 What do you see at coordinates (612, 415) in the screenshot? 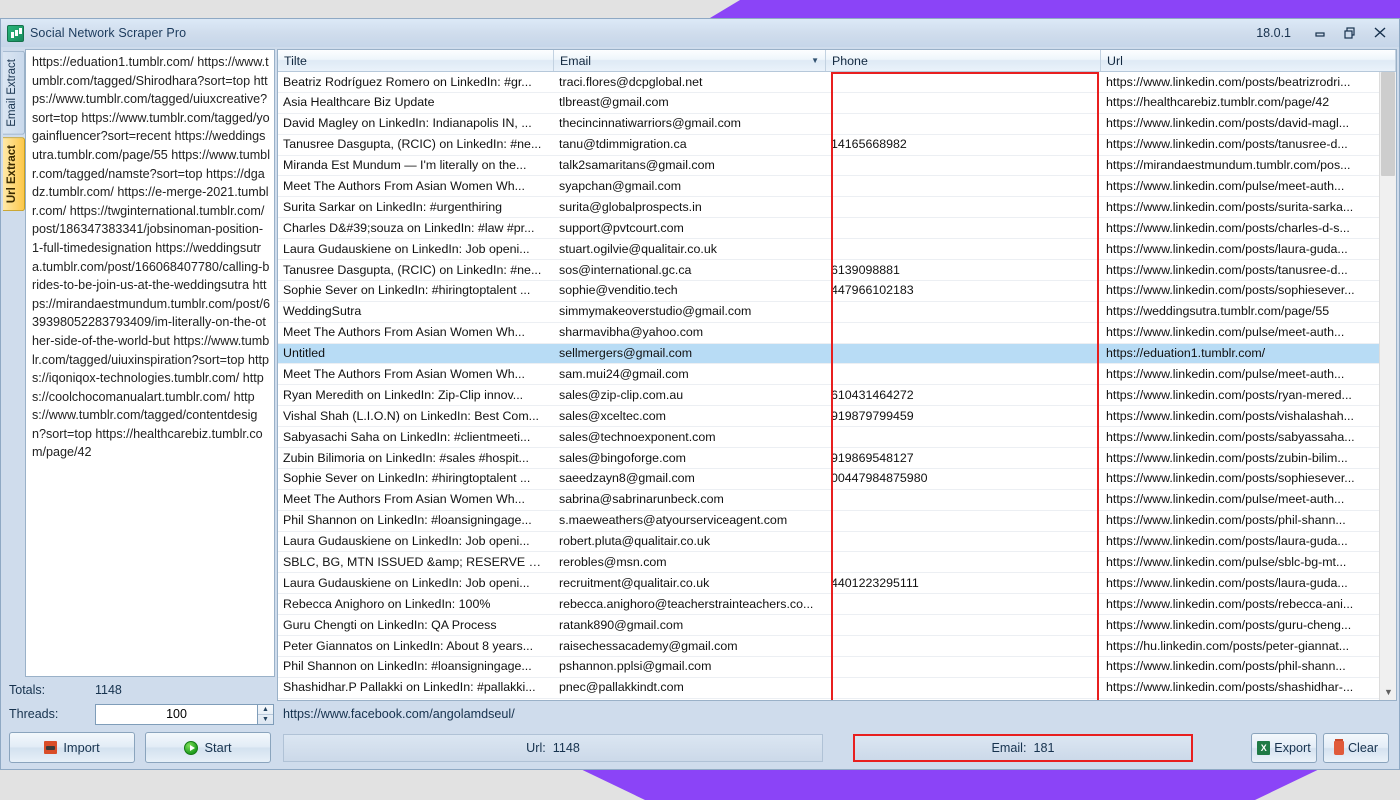
I see `cell-email: sales@xceltec.com` at bounding box center [612, 415].